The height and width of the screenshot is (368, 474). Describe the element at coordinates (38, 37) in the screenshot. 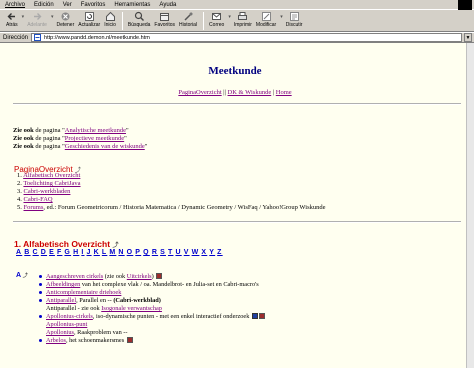

I see `page-icon` at that location.